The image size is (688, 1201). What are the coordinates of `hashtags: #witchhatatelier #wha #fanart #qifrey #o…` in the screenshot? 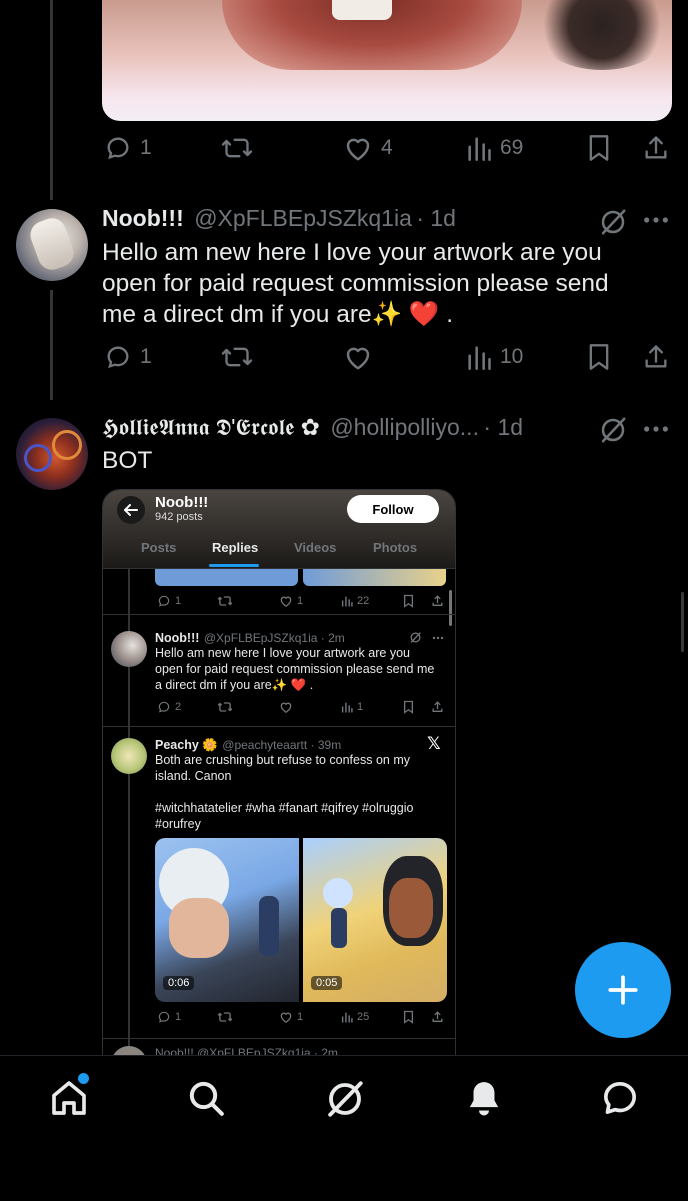 It's located at (300, 816).